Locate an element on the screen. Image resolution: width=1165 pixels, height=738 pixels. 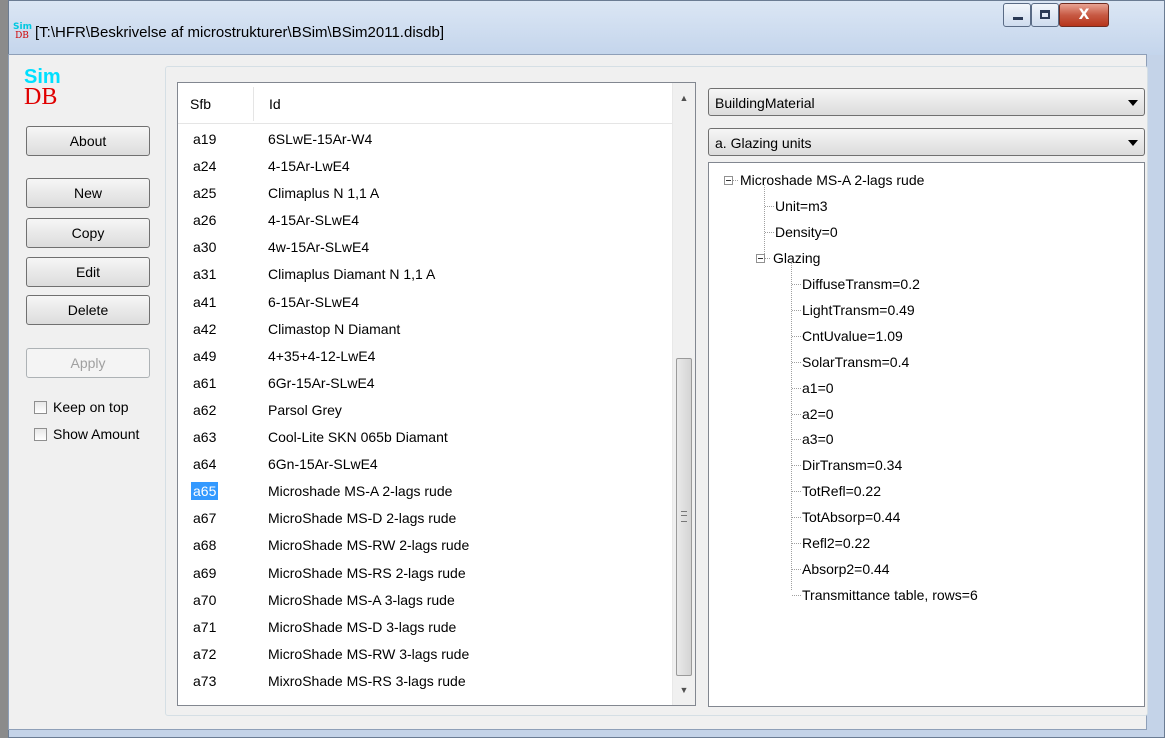
column-divider is located at coordinates (253, 104).